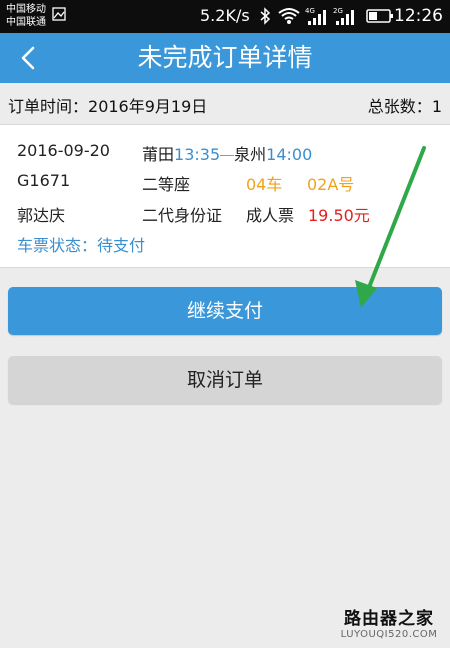 The height and width of the screenshot is (648, 450). Describe the element at coordinates (57, 245) in the screenshot. I see `ticket-status-label: 车票状态：` at that location.